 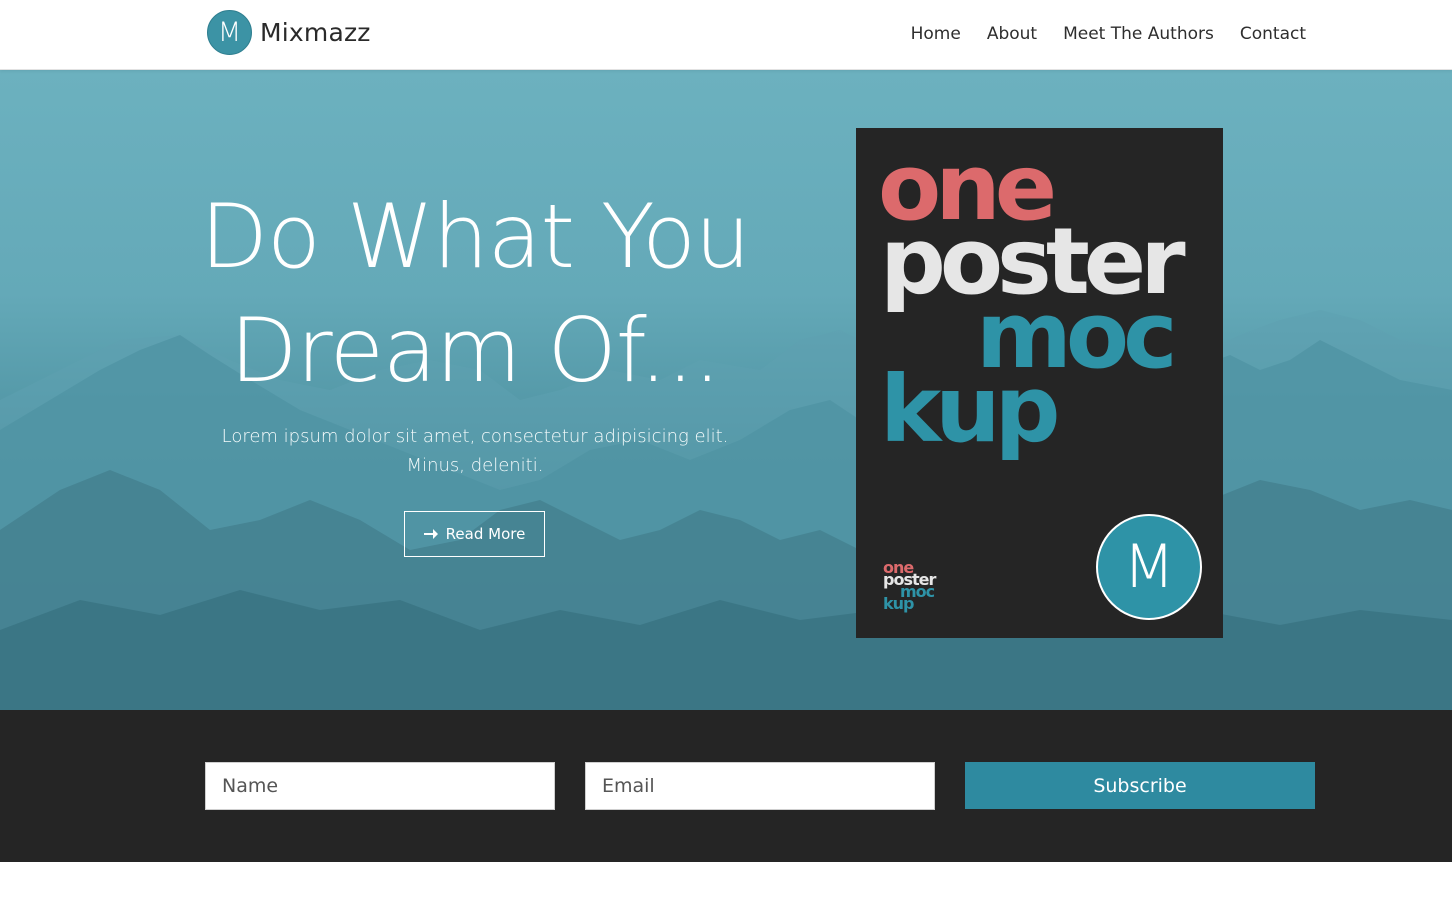 What do you see at coordinates (430, 534) in the screenshot?
I see `arrow-right-icon` at bounding box center [430, 534].